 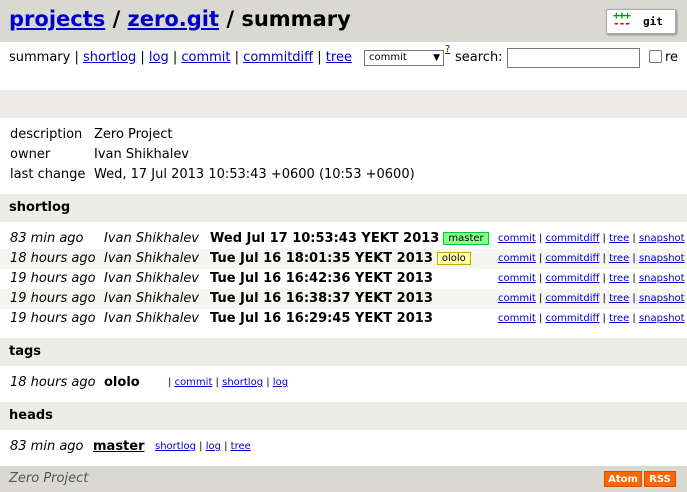 I want to click on breadcrumb-projects-link: projects, so click(x=57, y=19).